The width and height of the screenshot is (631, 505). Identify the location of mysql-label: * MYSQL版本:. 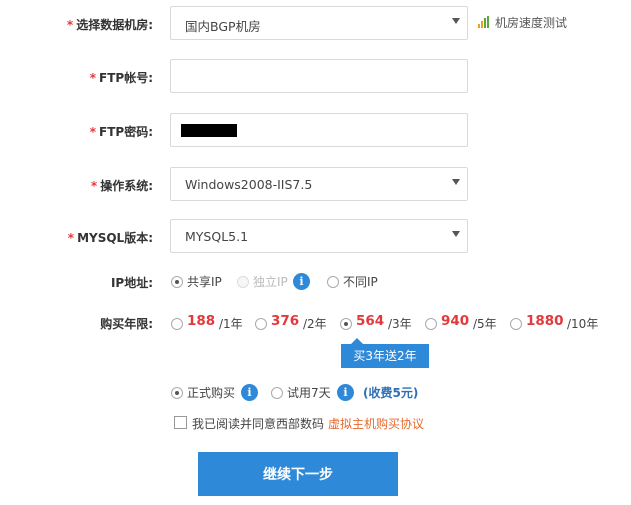
(110, 238).